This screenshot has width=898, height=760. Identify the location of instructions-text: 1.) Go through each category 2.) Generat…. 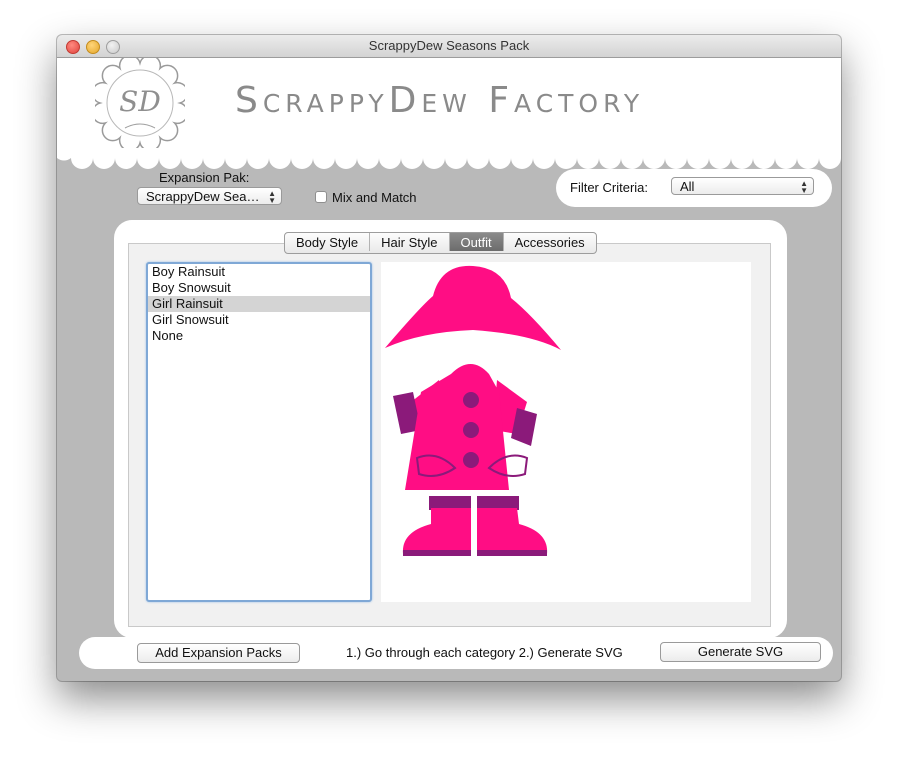
(484, 652).